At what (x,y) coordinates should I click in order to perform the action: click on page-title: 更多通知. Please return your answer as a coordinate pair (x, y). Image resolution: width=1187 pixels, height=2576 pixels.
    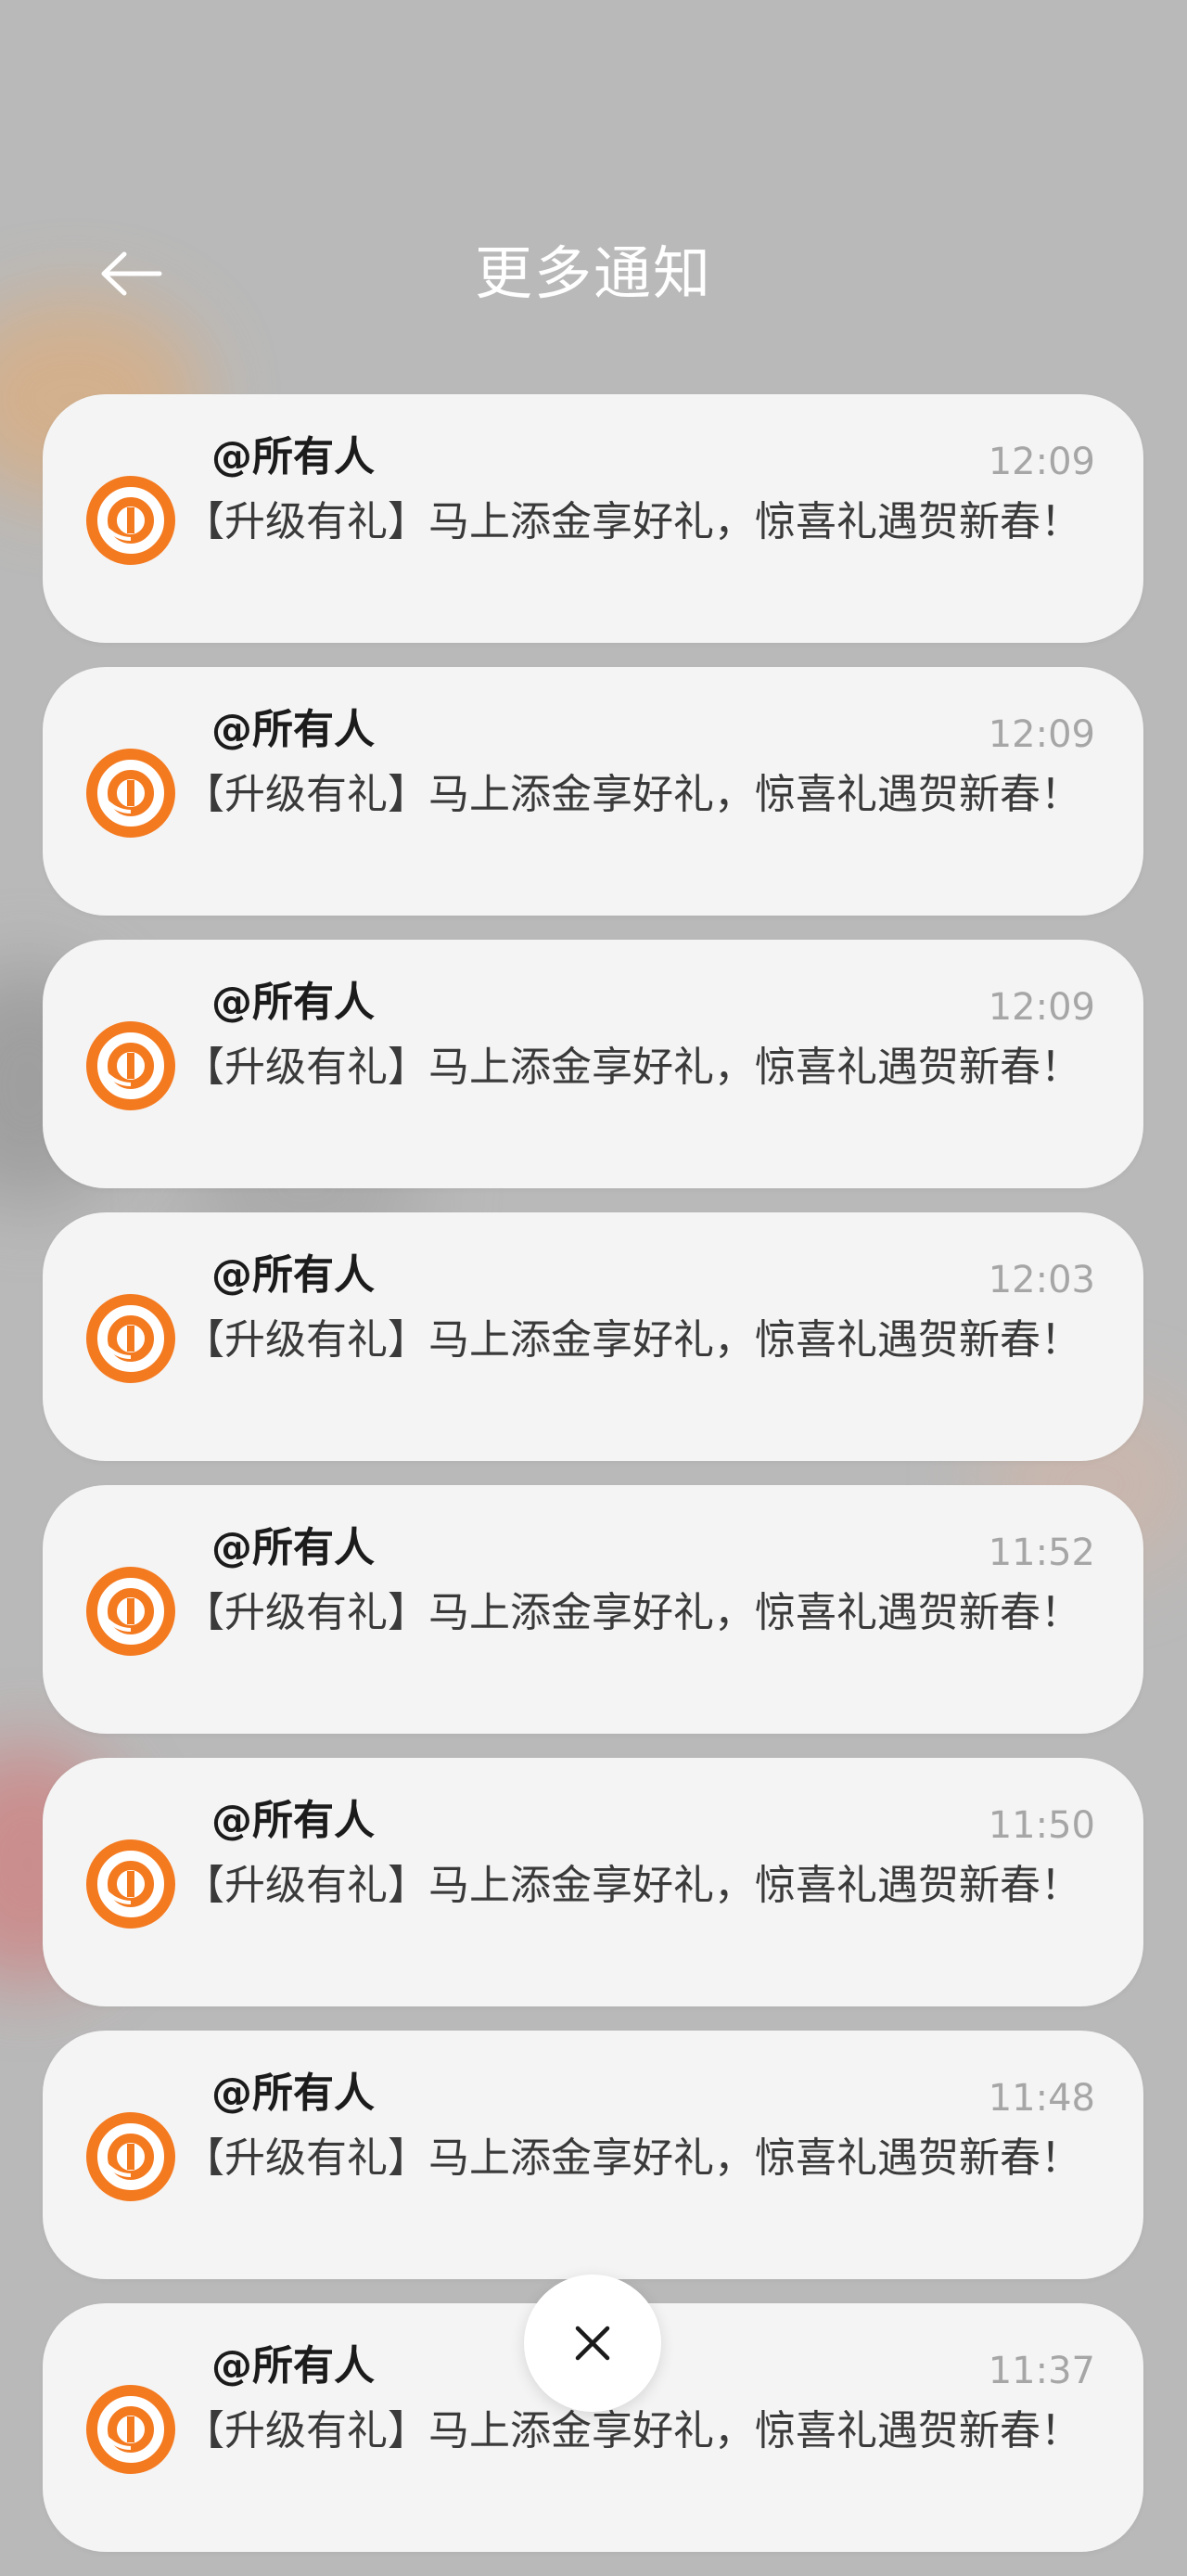
    Looking at the image, I should click on (593, 273).